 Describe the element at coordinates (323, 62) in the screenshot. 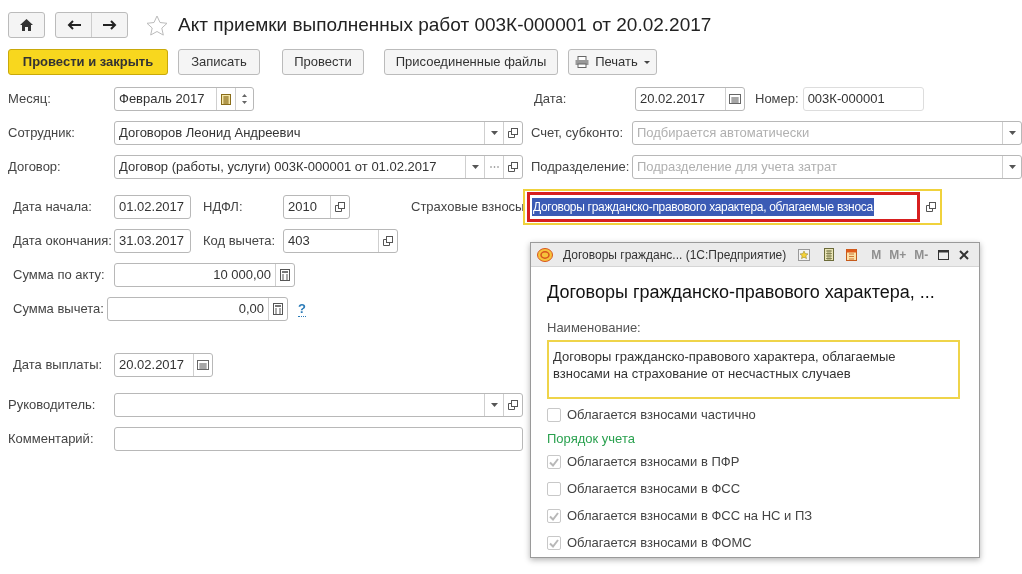

I see `toolbar-button: Провести` at that location.